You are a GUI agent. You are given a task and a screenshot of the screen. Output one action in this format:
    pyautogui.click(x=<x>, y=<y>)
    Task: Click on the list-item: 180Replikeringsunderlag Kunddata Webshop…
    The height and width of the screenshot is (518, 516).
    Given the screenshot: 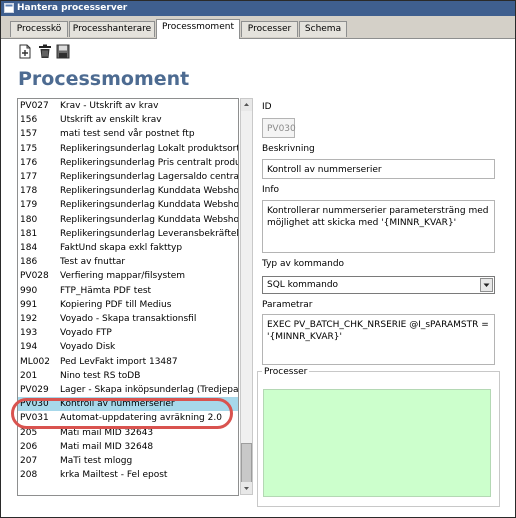 What is the action you would take?
    pyautogui.click(x=128, y=220)
    